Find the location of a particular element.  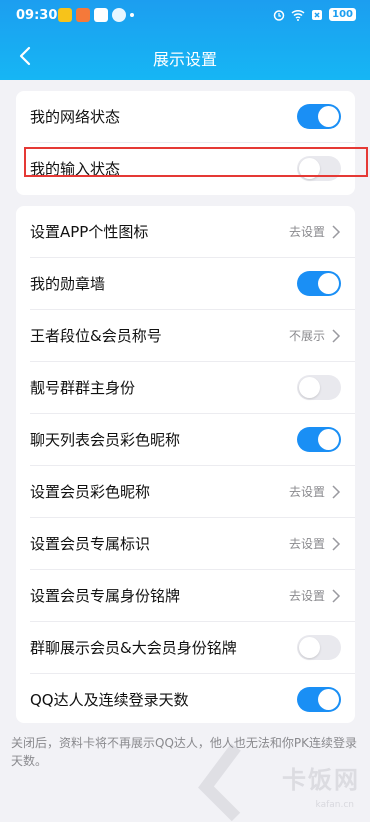

network-status-row: 我的网络状态 is located at coordinates (185, 117).